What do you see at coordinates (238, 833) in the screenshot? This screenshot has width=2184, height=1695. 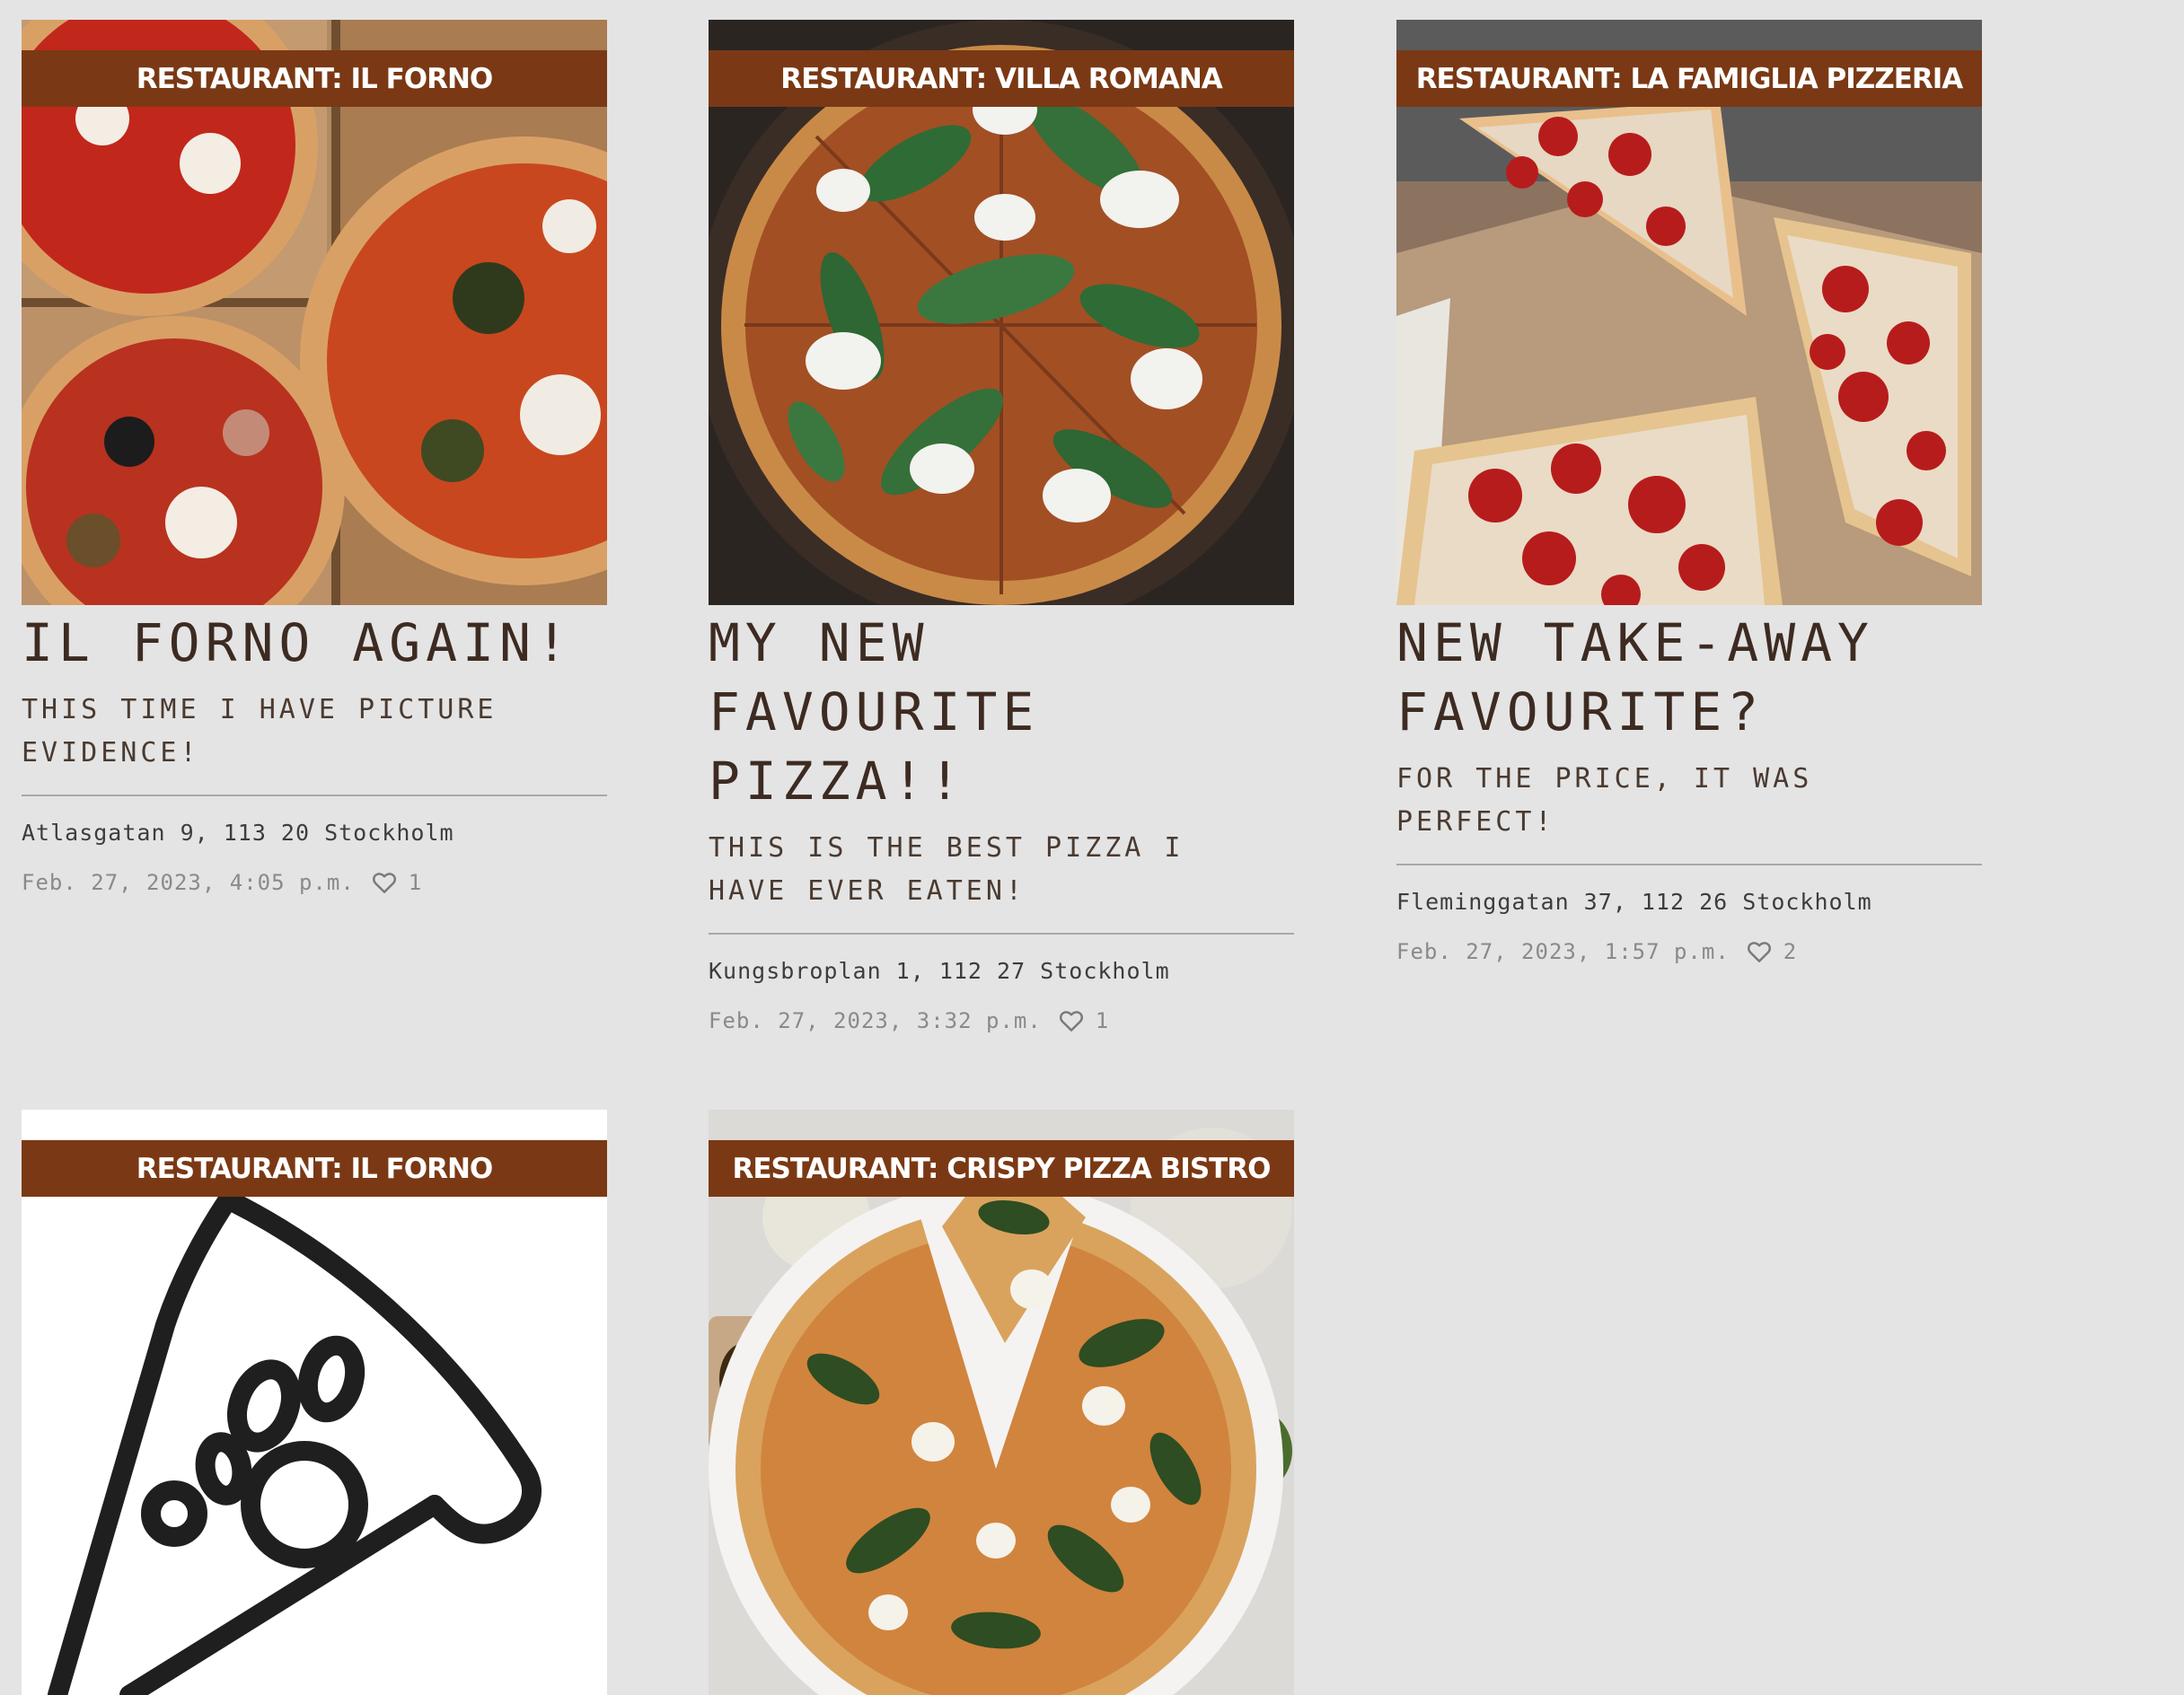 I see `post-address: Atlasgatan 9, 113 20 Stockholm` at bounding box center [238, 833].